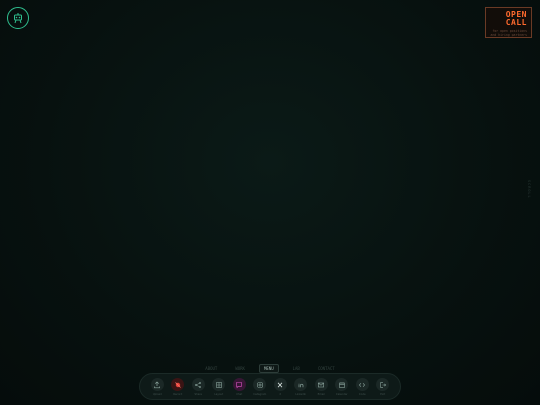 The height and width of the screenshot is (405, 540). I want to click on menu-item-work: WORK, so click(240, 368).